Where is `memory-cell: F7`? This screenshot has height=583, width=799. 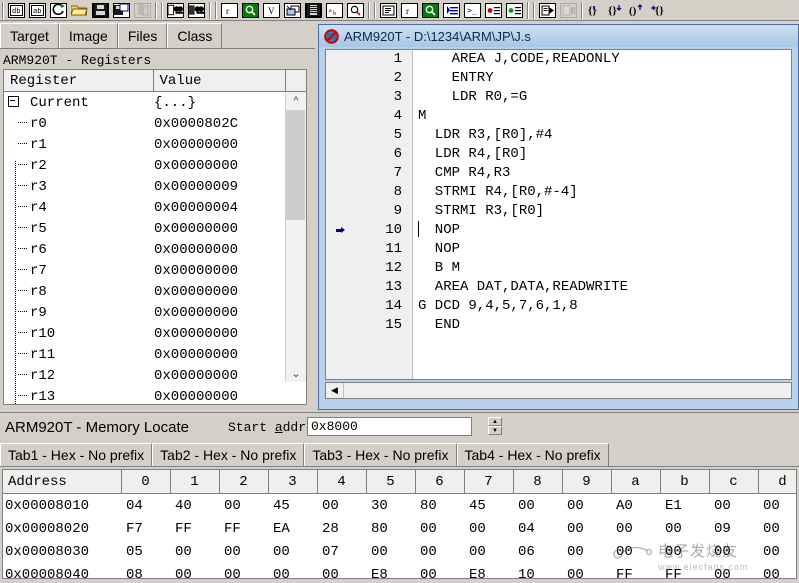 memory-cell: F7 is located at coordinates (145, 528).